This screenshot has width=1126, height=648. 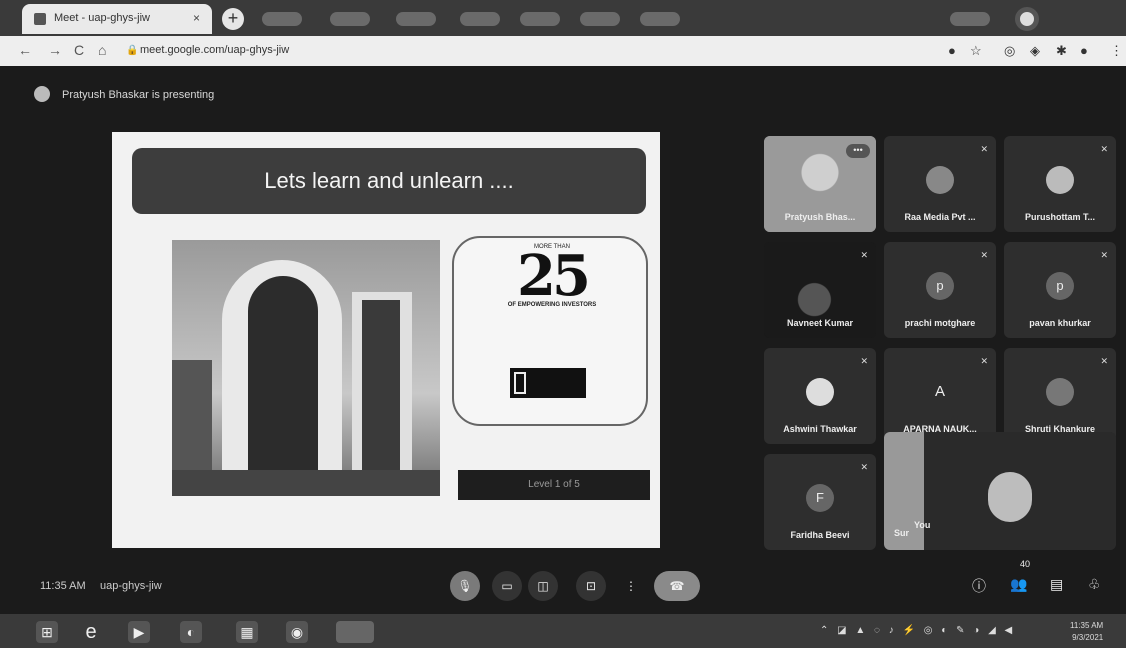 What do you see at coordinates (306, 483) in the screenshot?
I see `ground` at bounding box center [306, 483].